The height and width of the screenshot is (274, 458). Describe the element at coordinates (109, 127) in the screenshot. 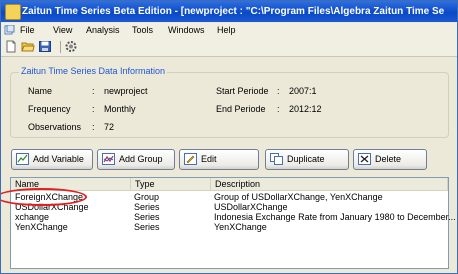

I see `observations-value: 72` at that location.